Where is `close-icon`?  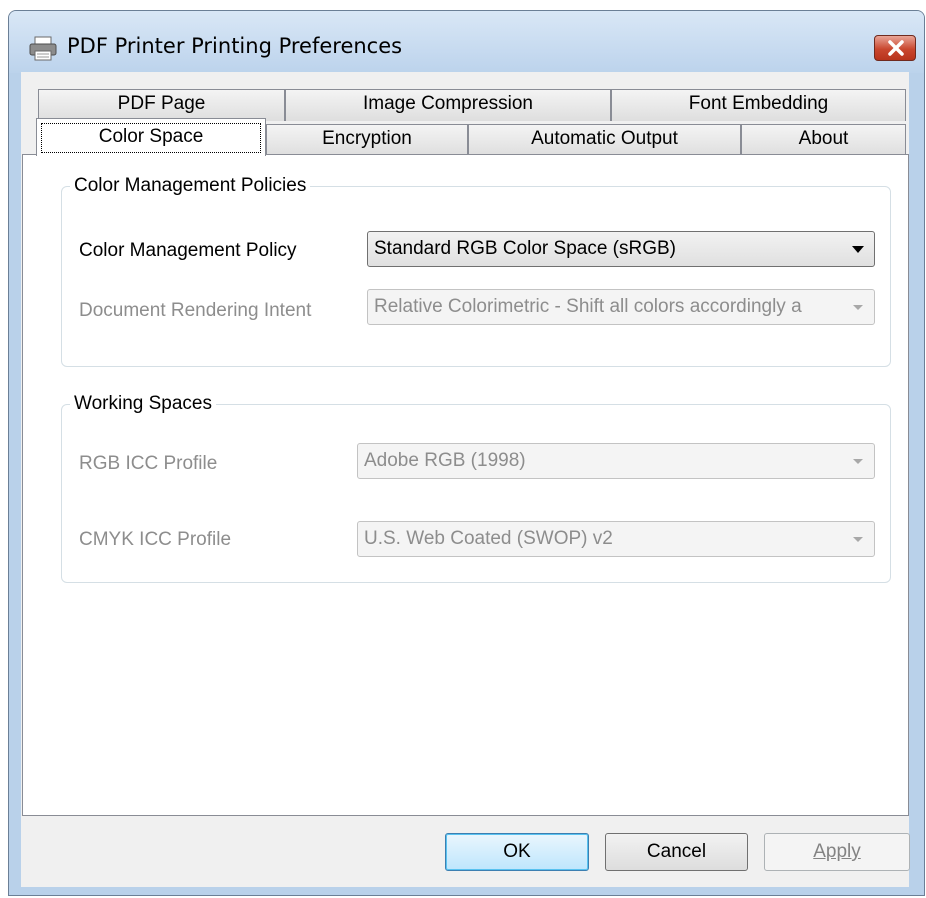
close-icon is located at coordinates (896, 48).